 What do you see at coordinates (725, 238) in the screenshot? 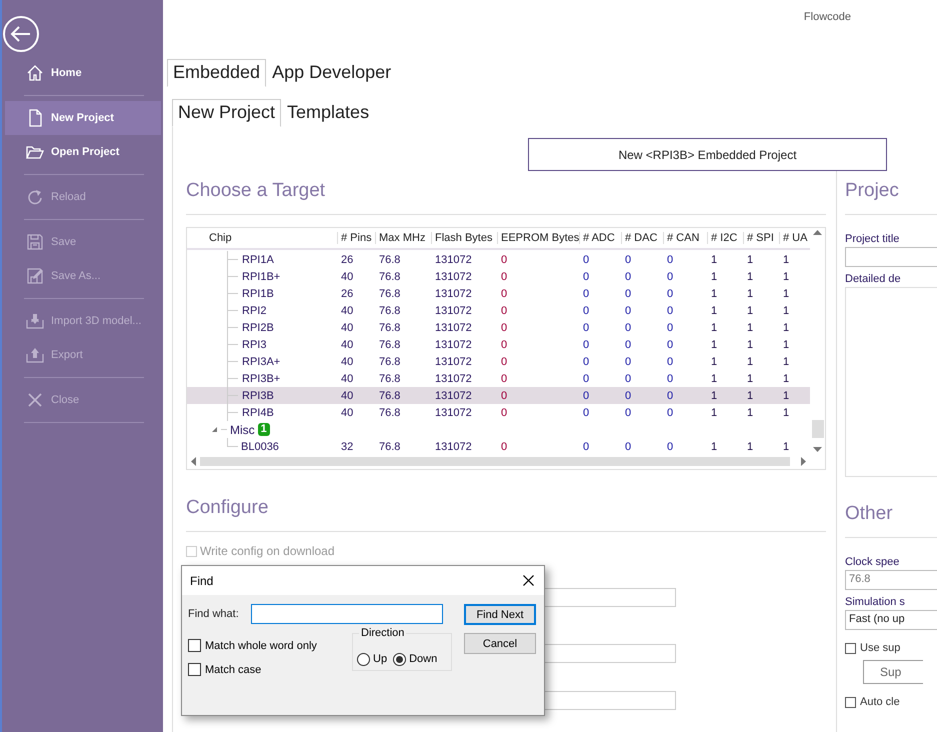
I see `column-header: # I2C` at bounding box center [725, 238].